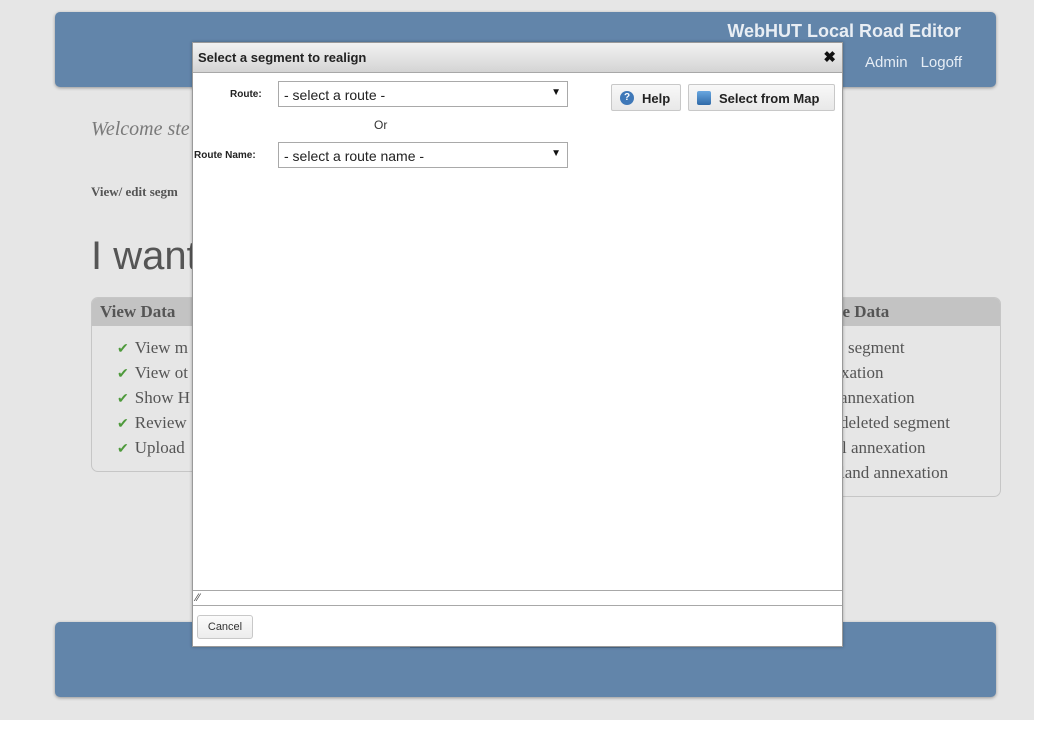 Image resolution: width=1051 pixels, height=735 pixels. I want to click on app-title: WebHUT Local Road Editor, so click(844, 31).